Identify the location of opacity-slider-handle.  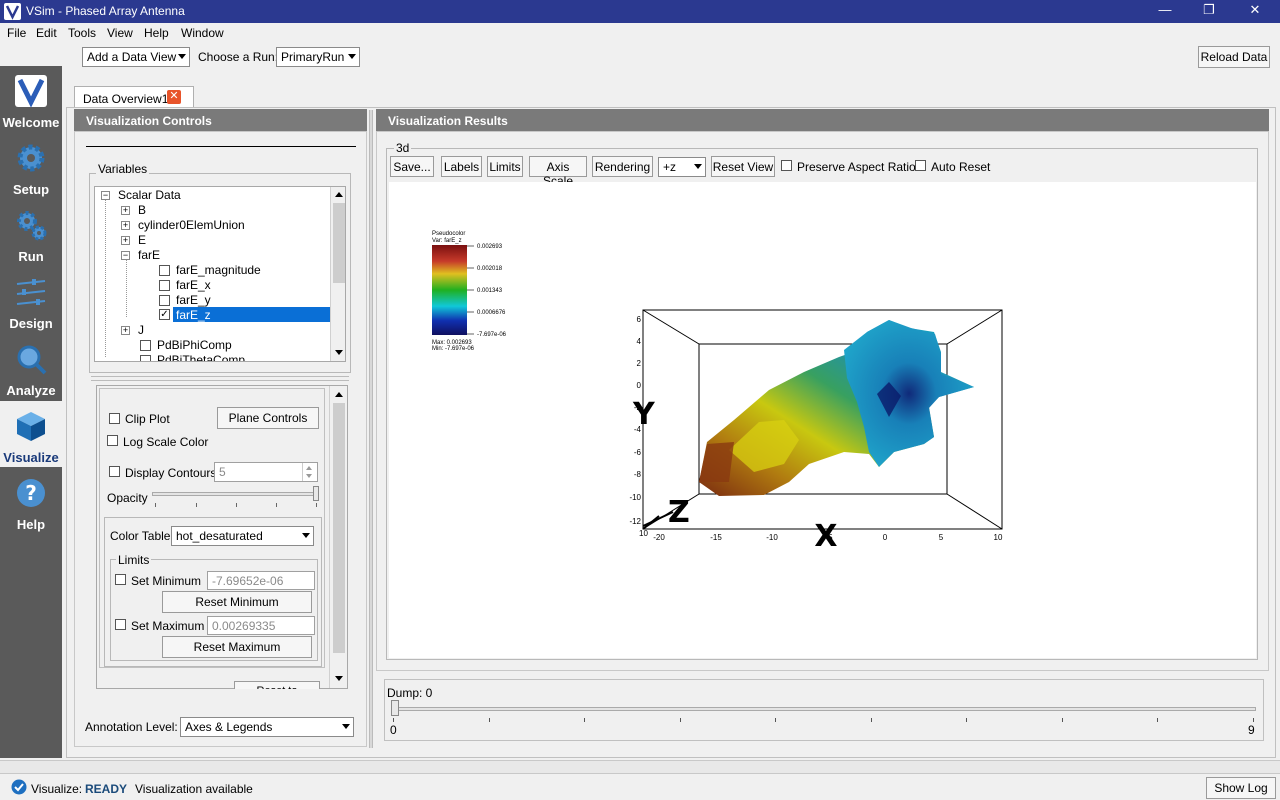
(316, 493).